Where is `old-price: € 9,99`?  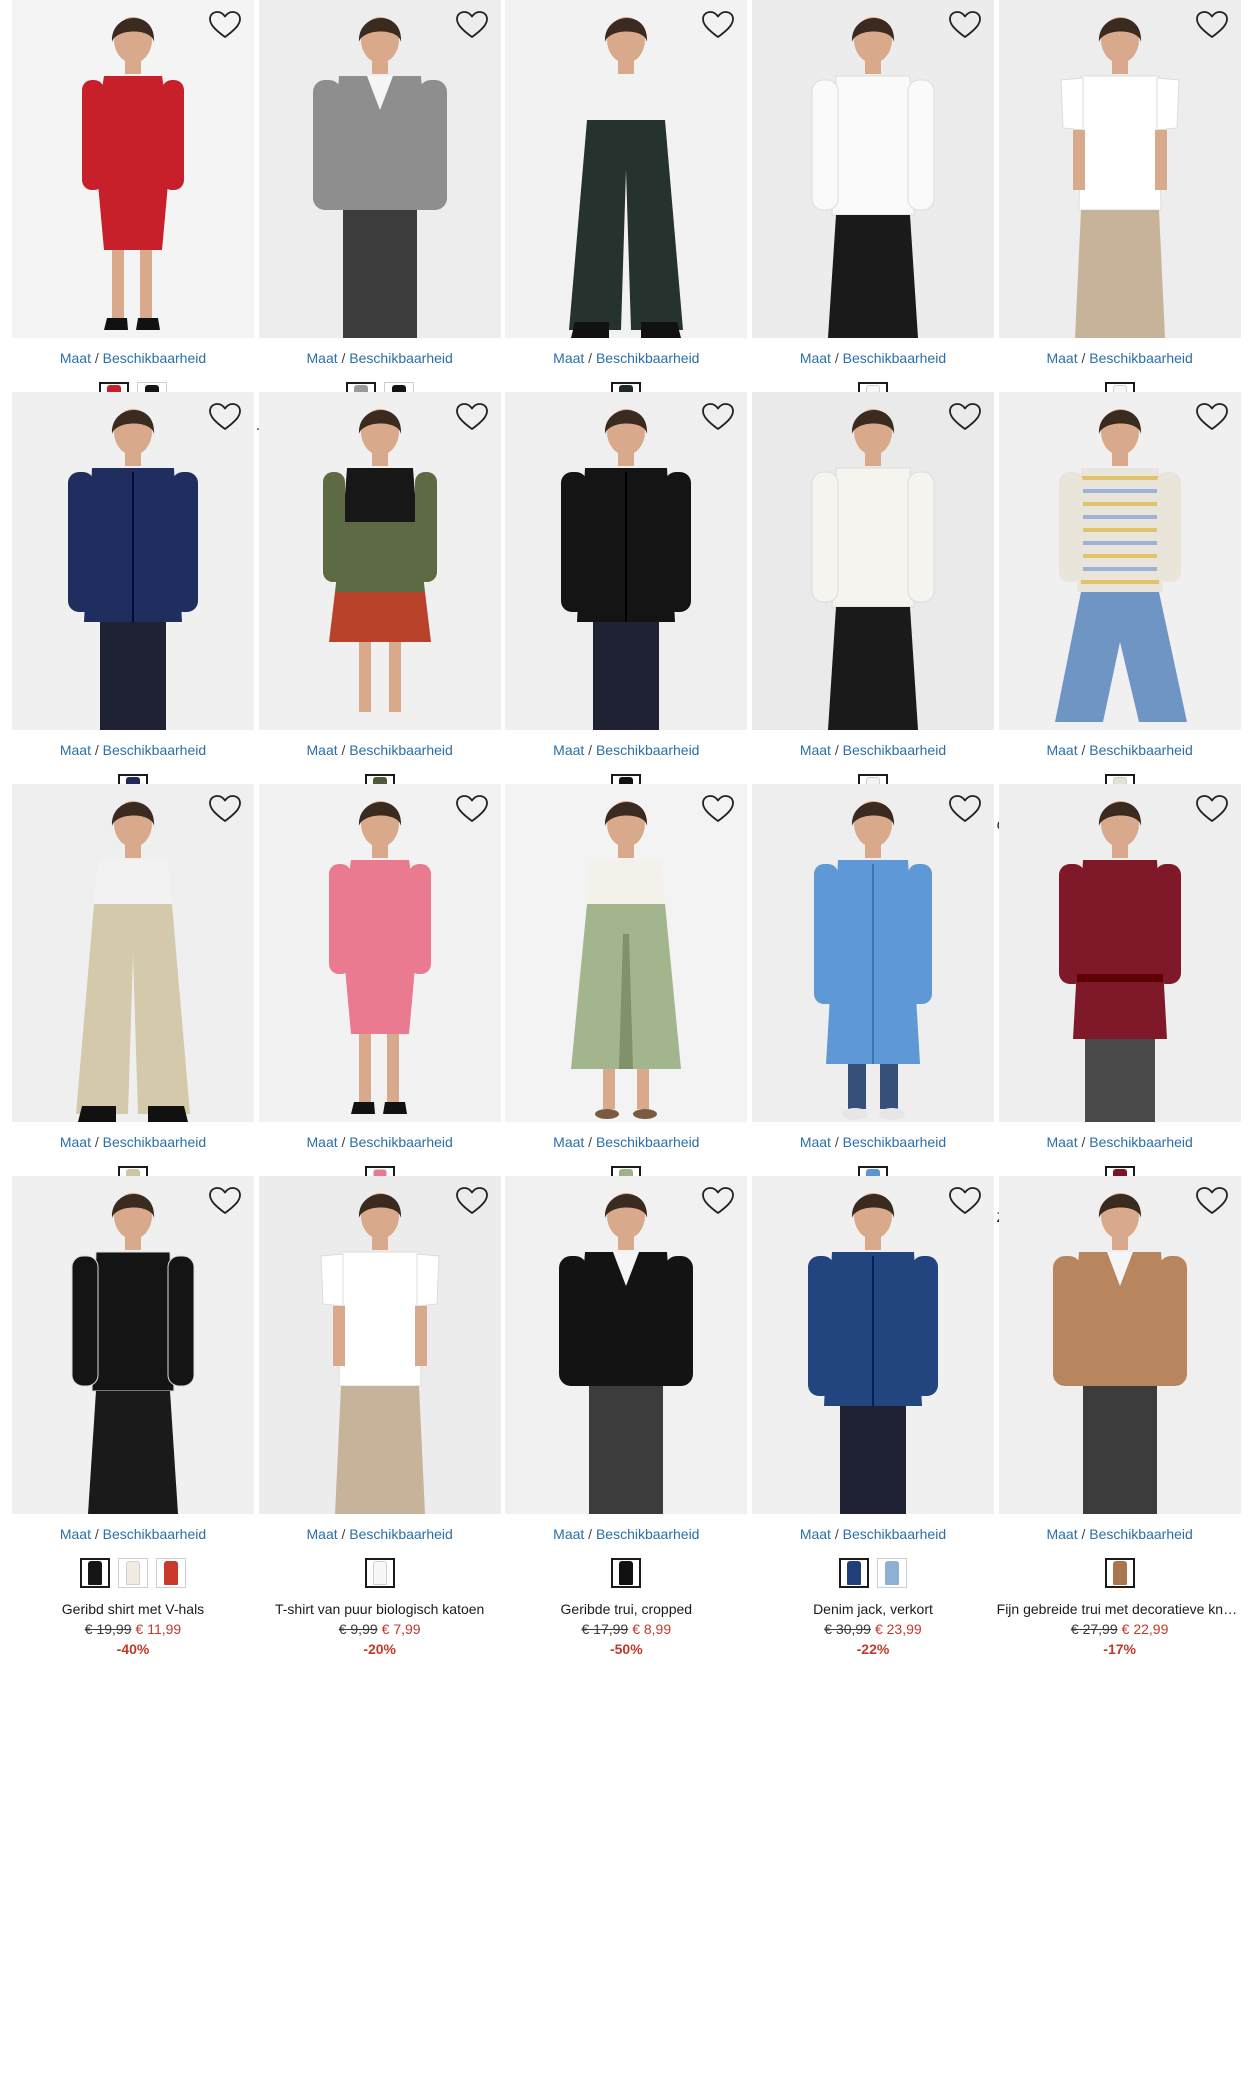 old-price: € 9,99 is located at coordinates (358, 1629).